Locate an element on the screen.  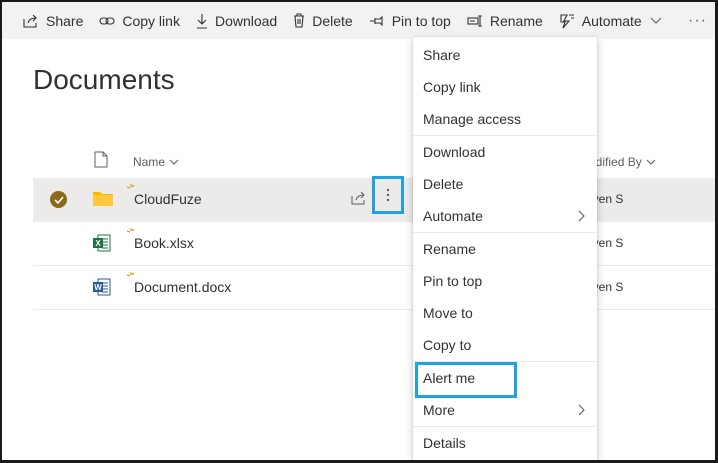
word-file-icon: W is located at coordinates (102, 287).